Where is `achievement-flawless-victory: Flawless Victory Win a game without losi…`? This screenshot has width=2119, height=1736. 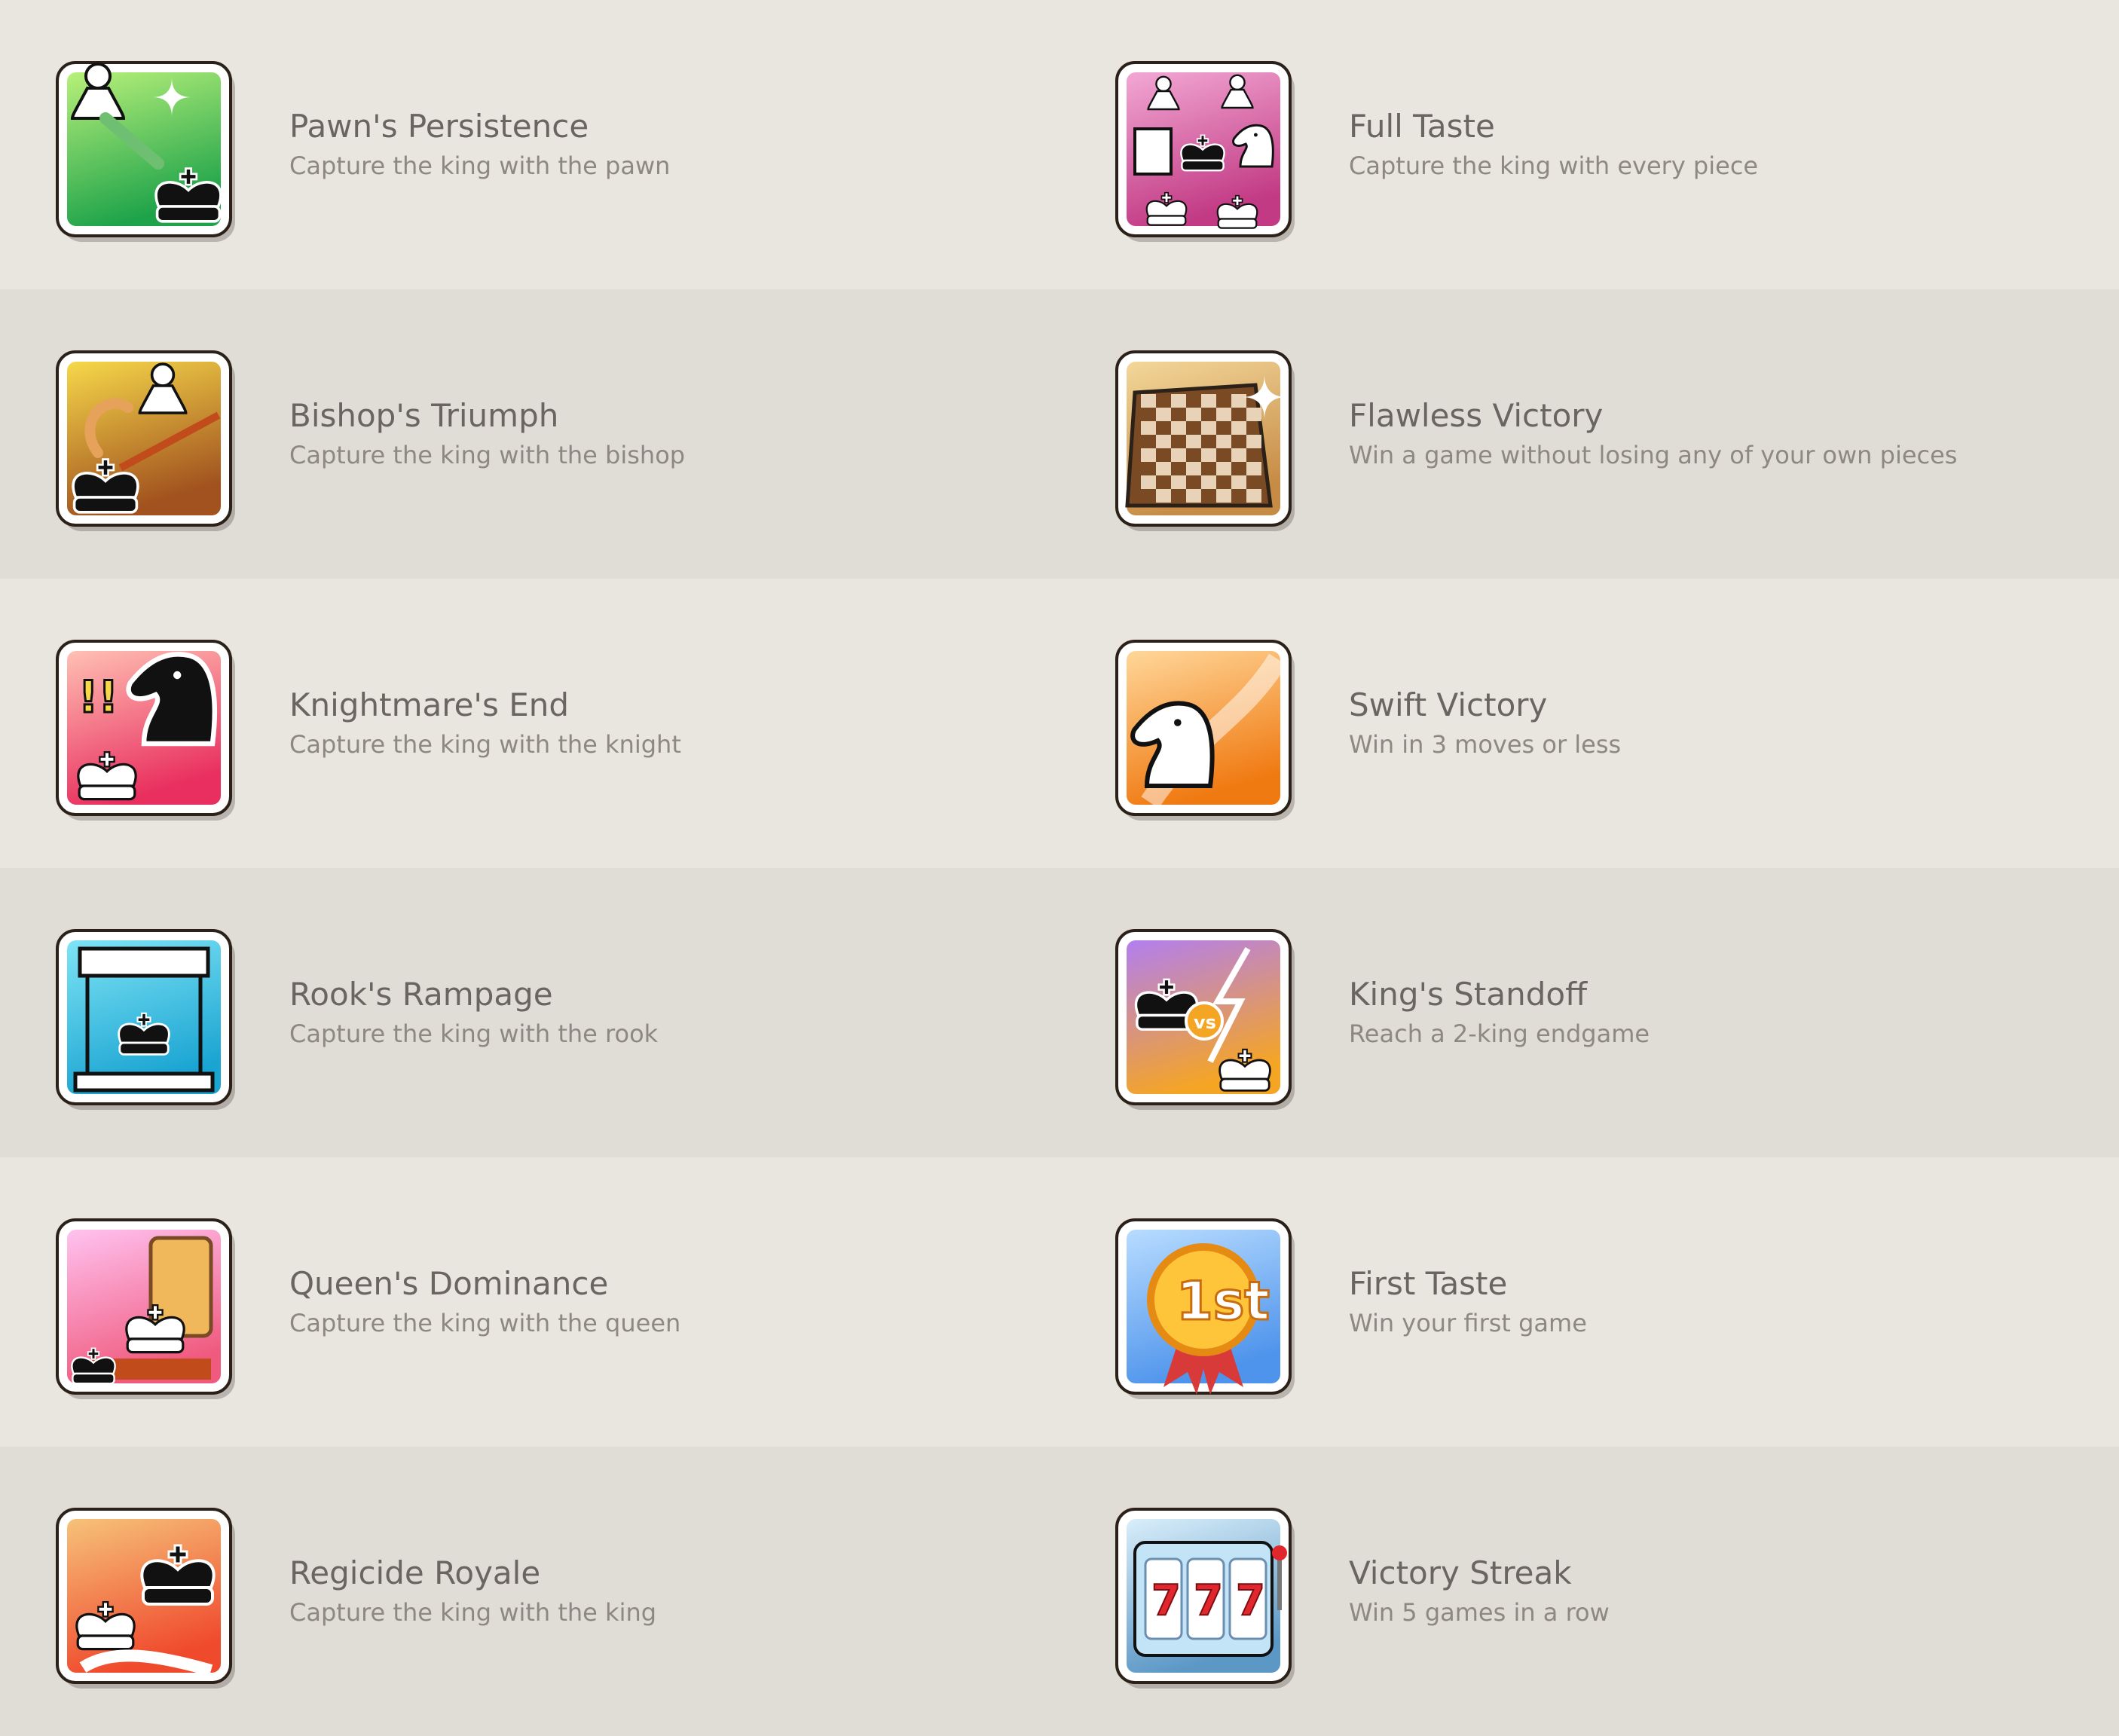 achievement-flawless-victory: Flawless Victory Win a game without losi… is located at coordinates (1589, 434).